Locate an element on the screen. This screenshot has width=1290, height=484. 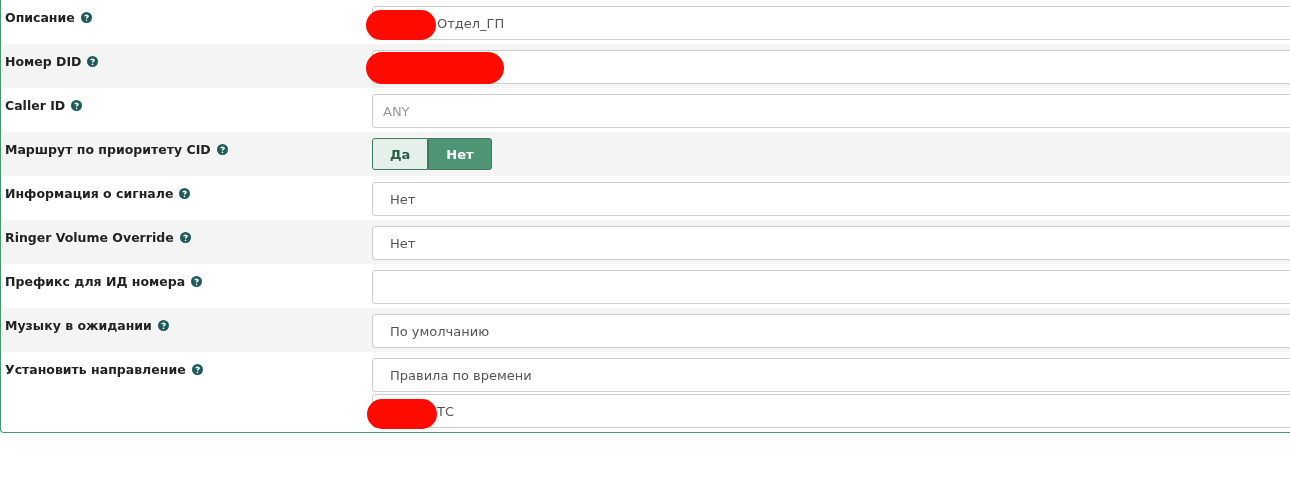
select-field: По умолчанию is located at coordinates (831, 331).